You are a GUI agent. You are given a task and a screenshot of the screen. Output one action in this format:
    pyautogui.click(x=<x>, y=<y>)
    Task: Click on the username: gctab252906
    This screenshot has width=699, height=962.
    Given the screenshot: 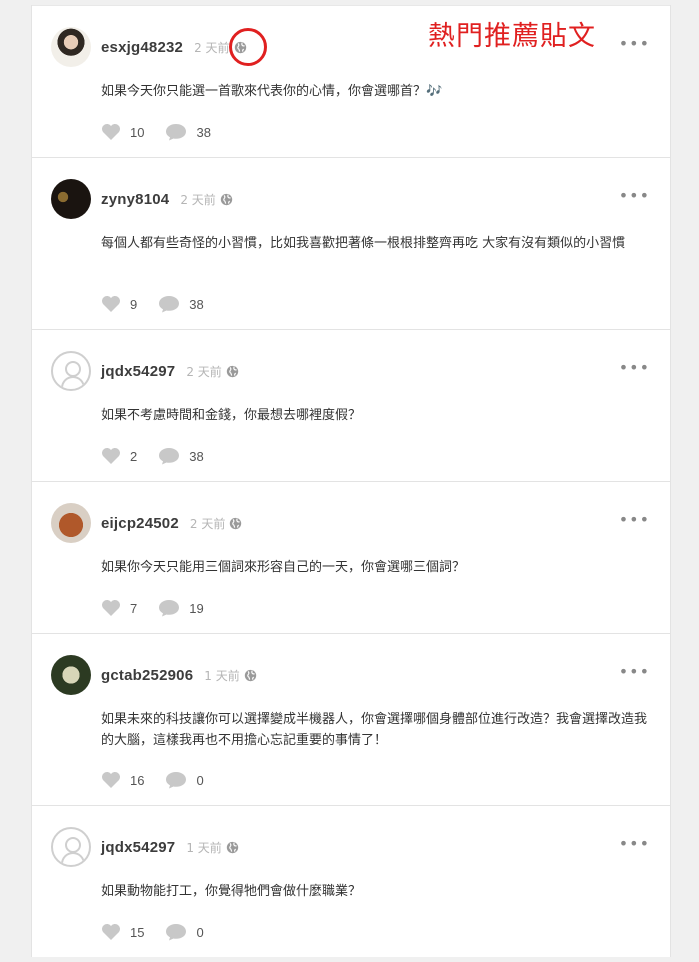 What is the action you would take?
    pyautogui.click(x=147, y=675)
    